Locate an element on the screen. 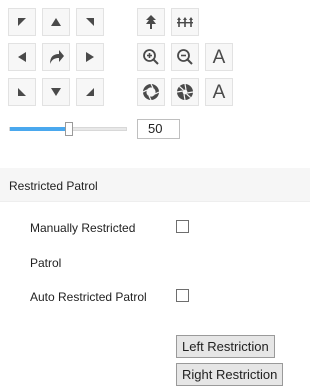 The height and width of the screenshot is (388, 320). right-arrow-icon is located at coordinates (90, 57).